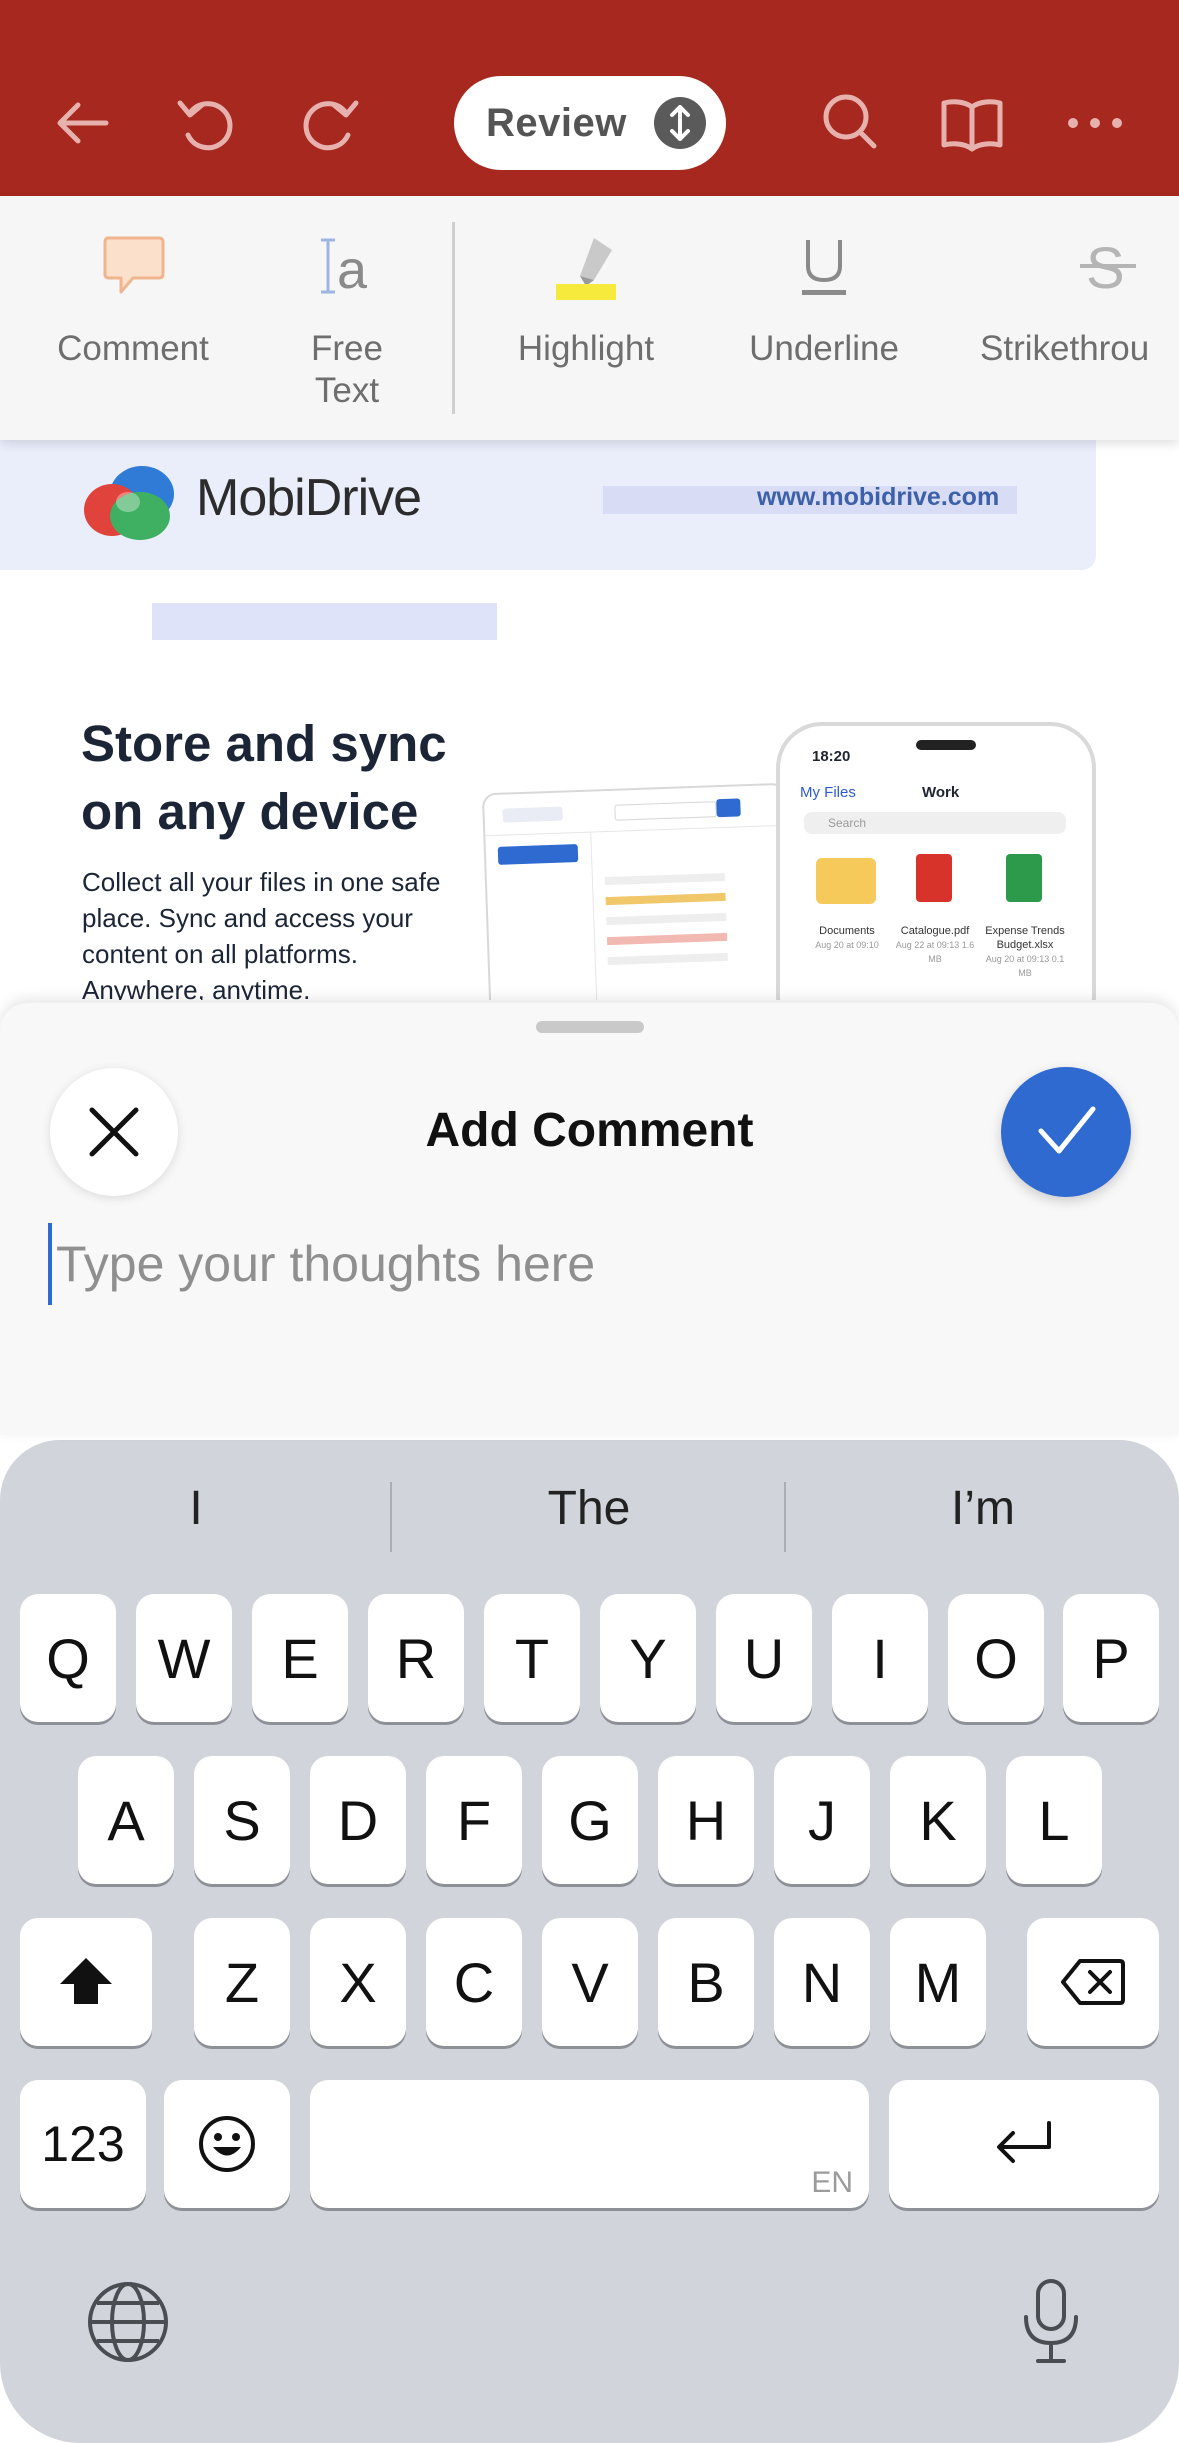 The height and width of the screenshot is (2443, 1179). Describe the element at coordinates (126, 1820) in the screenshot. I see `key: A` at that location.